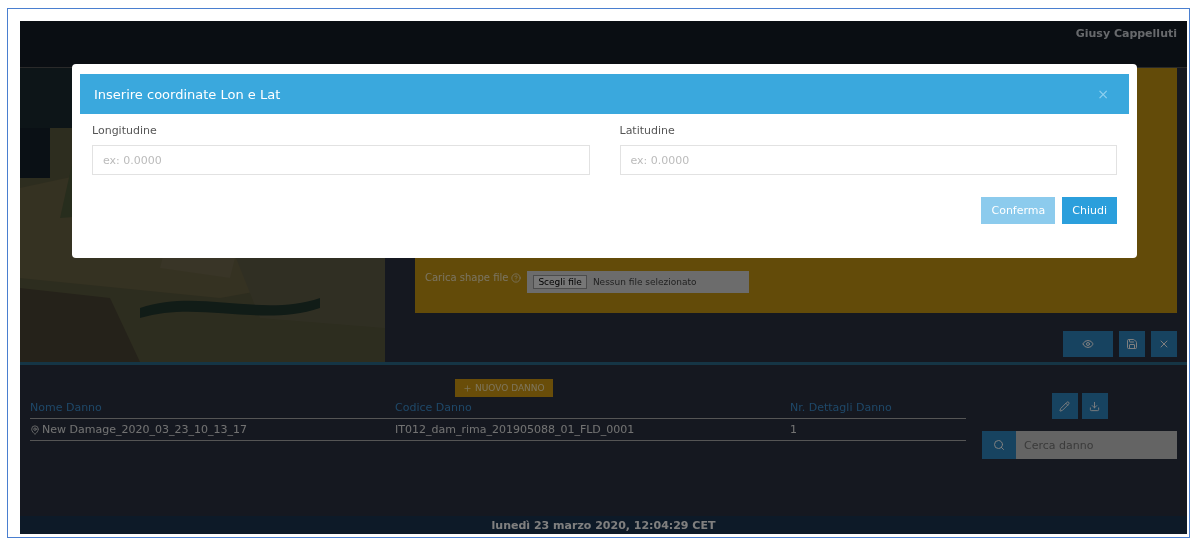 Image resolution: width=1194 pixels, height=542 pixels. What do you see at coordinates (467, 388) in the screenshot?
I see `plus-icon` at bounding box center [467, 388].